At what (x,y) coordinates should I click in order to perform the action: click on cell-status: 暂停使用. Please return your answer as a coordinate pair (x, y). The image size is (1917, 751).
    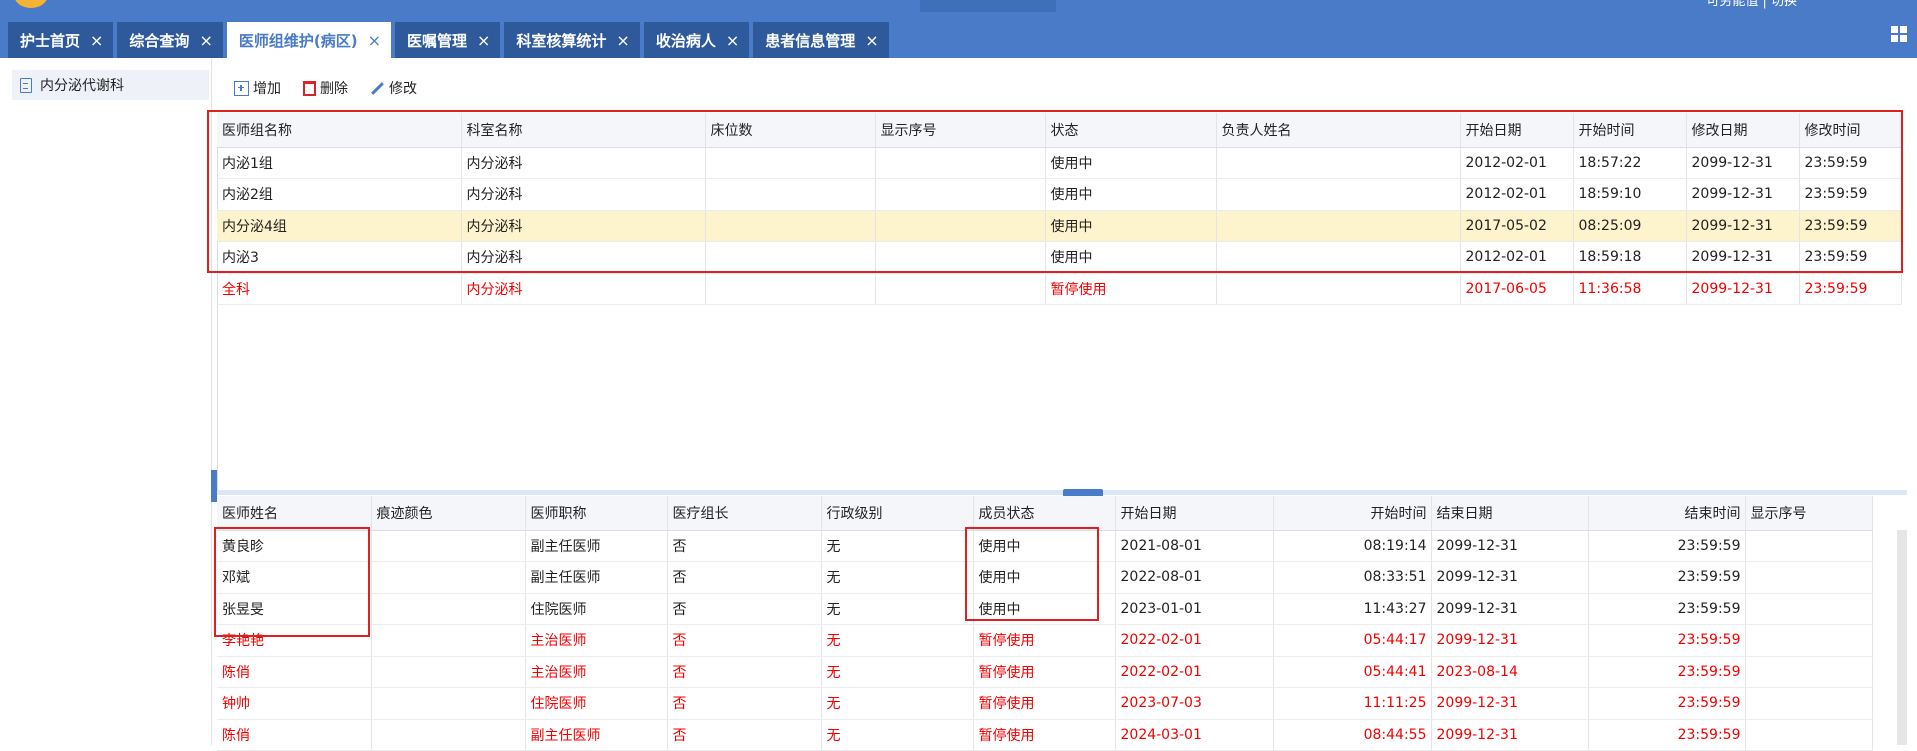
    Looking at the image, I should click on (1044, 703).